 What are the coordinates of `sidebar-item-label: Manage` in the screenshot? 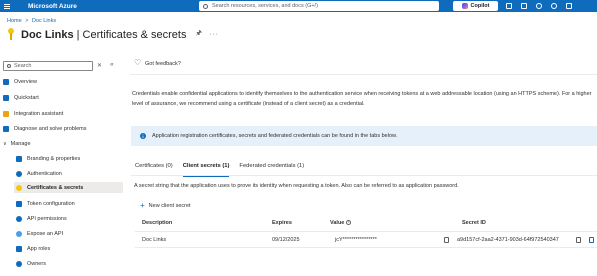 It's located at (20, 143).